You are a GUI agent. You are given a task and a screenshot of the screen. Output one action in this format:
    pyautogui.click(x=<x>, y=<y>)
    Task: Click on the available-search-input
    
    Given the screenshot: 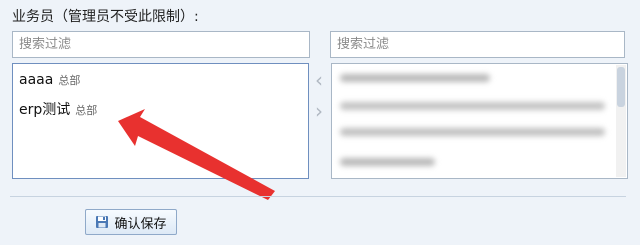 What is the action you would take?
    pyautogui.click(x=477, y=44)
    